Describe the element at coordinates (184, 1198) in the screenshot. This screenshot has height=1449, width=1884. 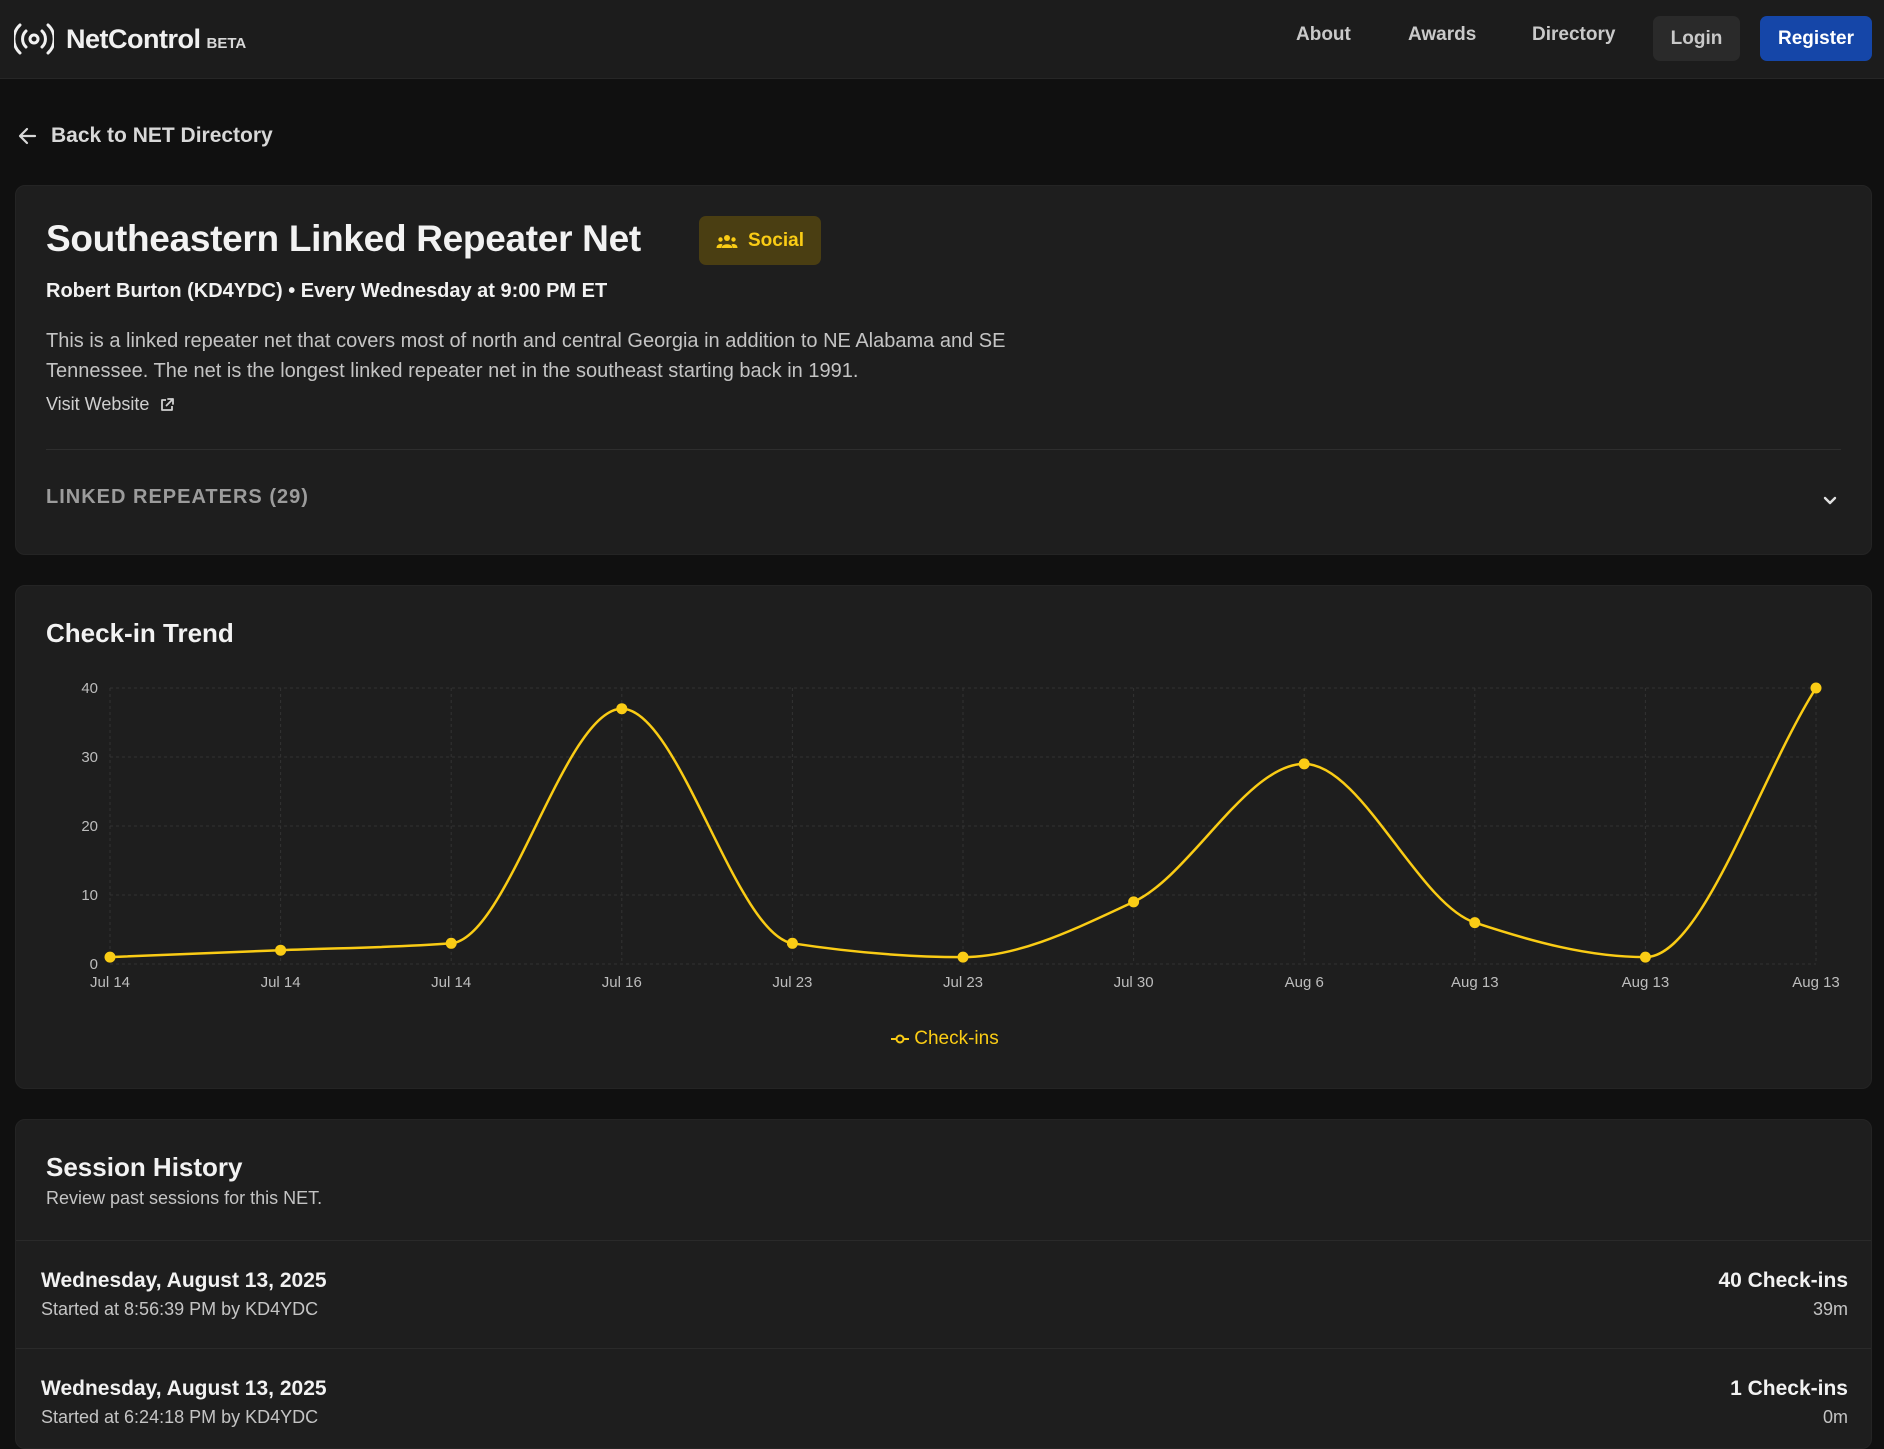
I see `session-history-subtitle: Review past sessions for this NET.` at that location.